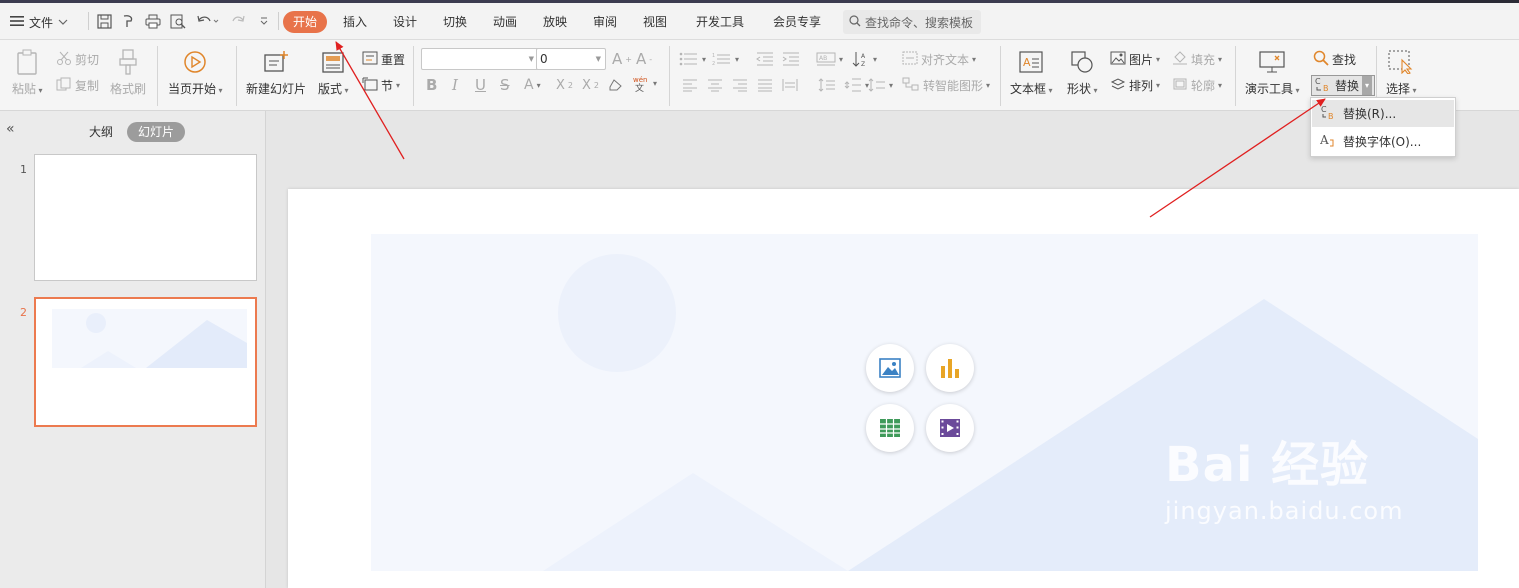 The width and height of the screenshot is (1519, 588). Describe the element at coordinates (1272, 72) in the screenshot. I see `presentation-tools-button: 演示工具 ▾` at that location.